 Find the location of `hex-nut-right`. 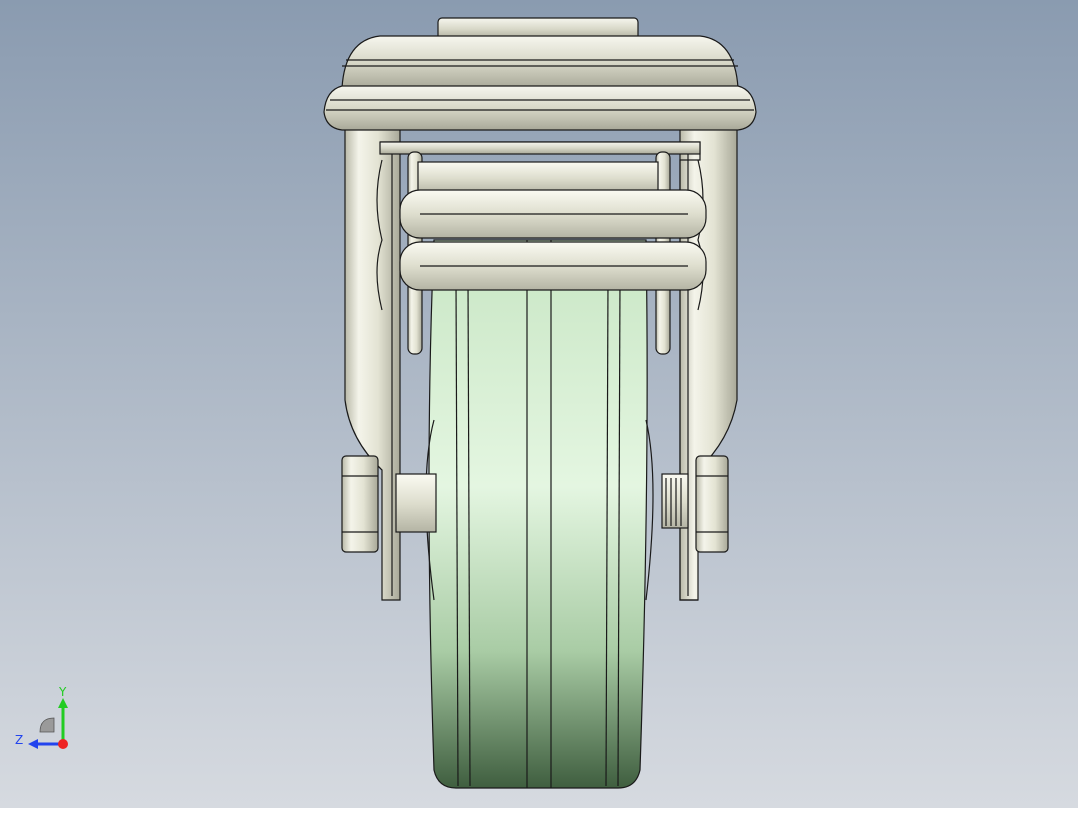

hex-nut-right is located at coordinates (712, 504).